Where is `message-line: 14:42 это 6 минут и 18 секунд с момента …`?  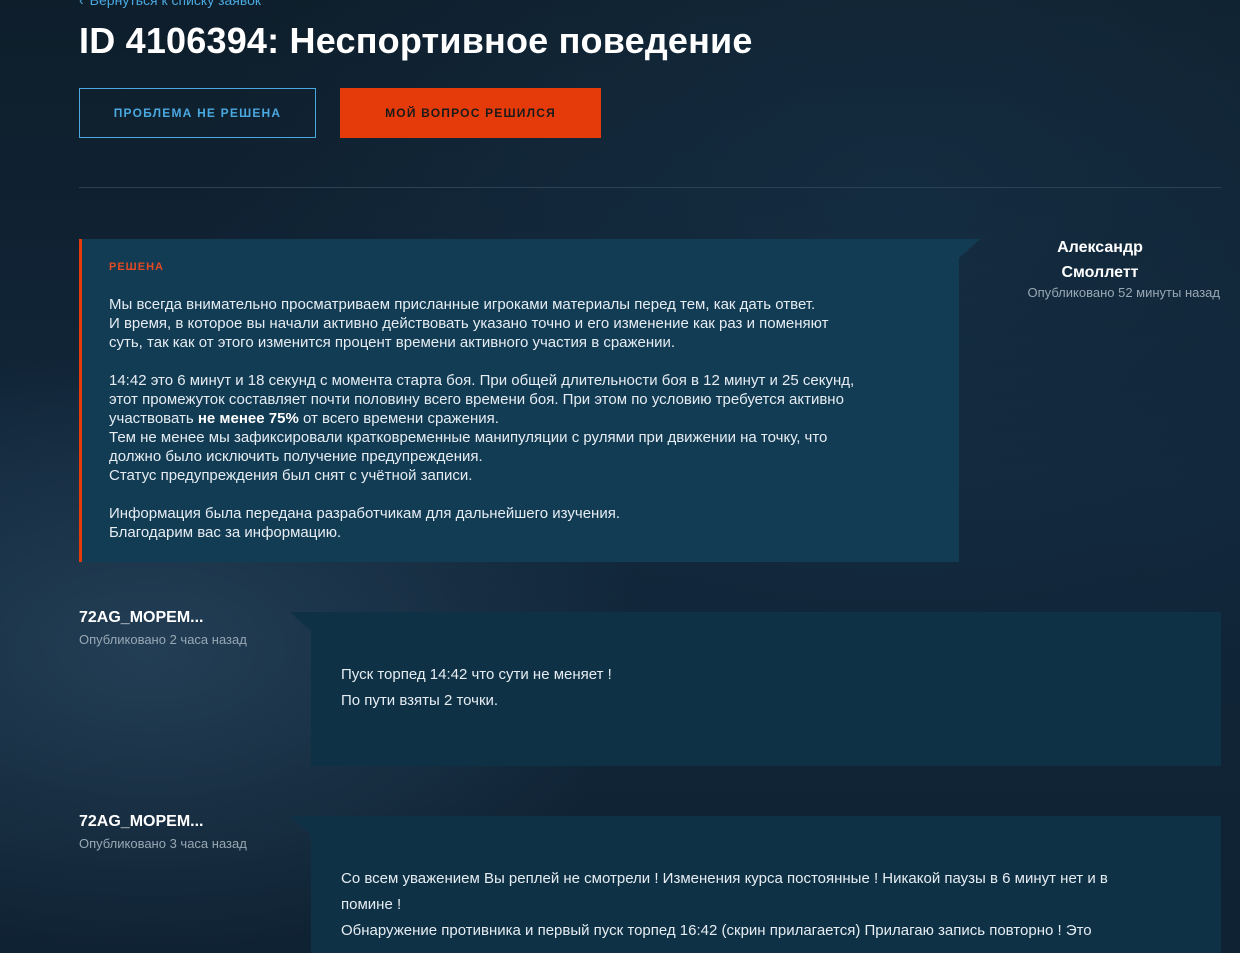 message-line: 14:42 это 6 минут и 18 секунд с момента … is located at coordinates (482, 380).